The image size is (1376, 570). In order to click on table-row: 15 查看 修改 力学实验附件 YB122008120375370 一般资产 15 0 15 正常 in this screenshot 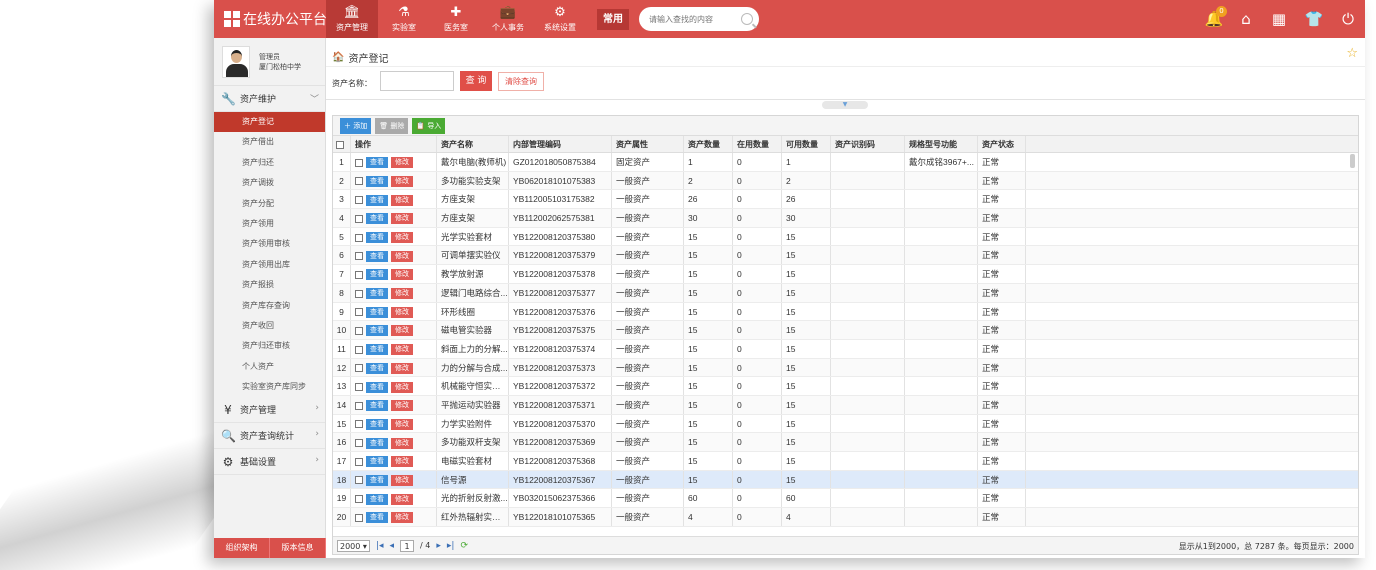, I will do `click(845, 424)`.